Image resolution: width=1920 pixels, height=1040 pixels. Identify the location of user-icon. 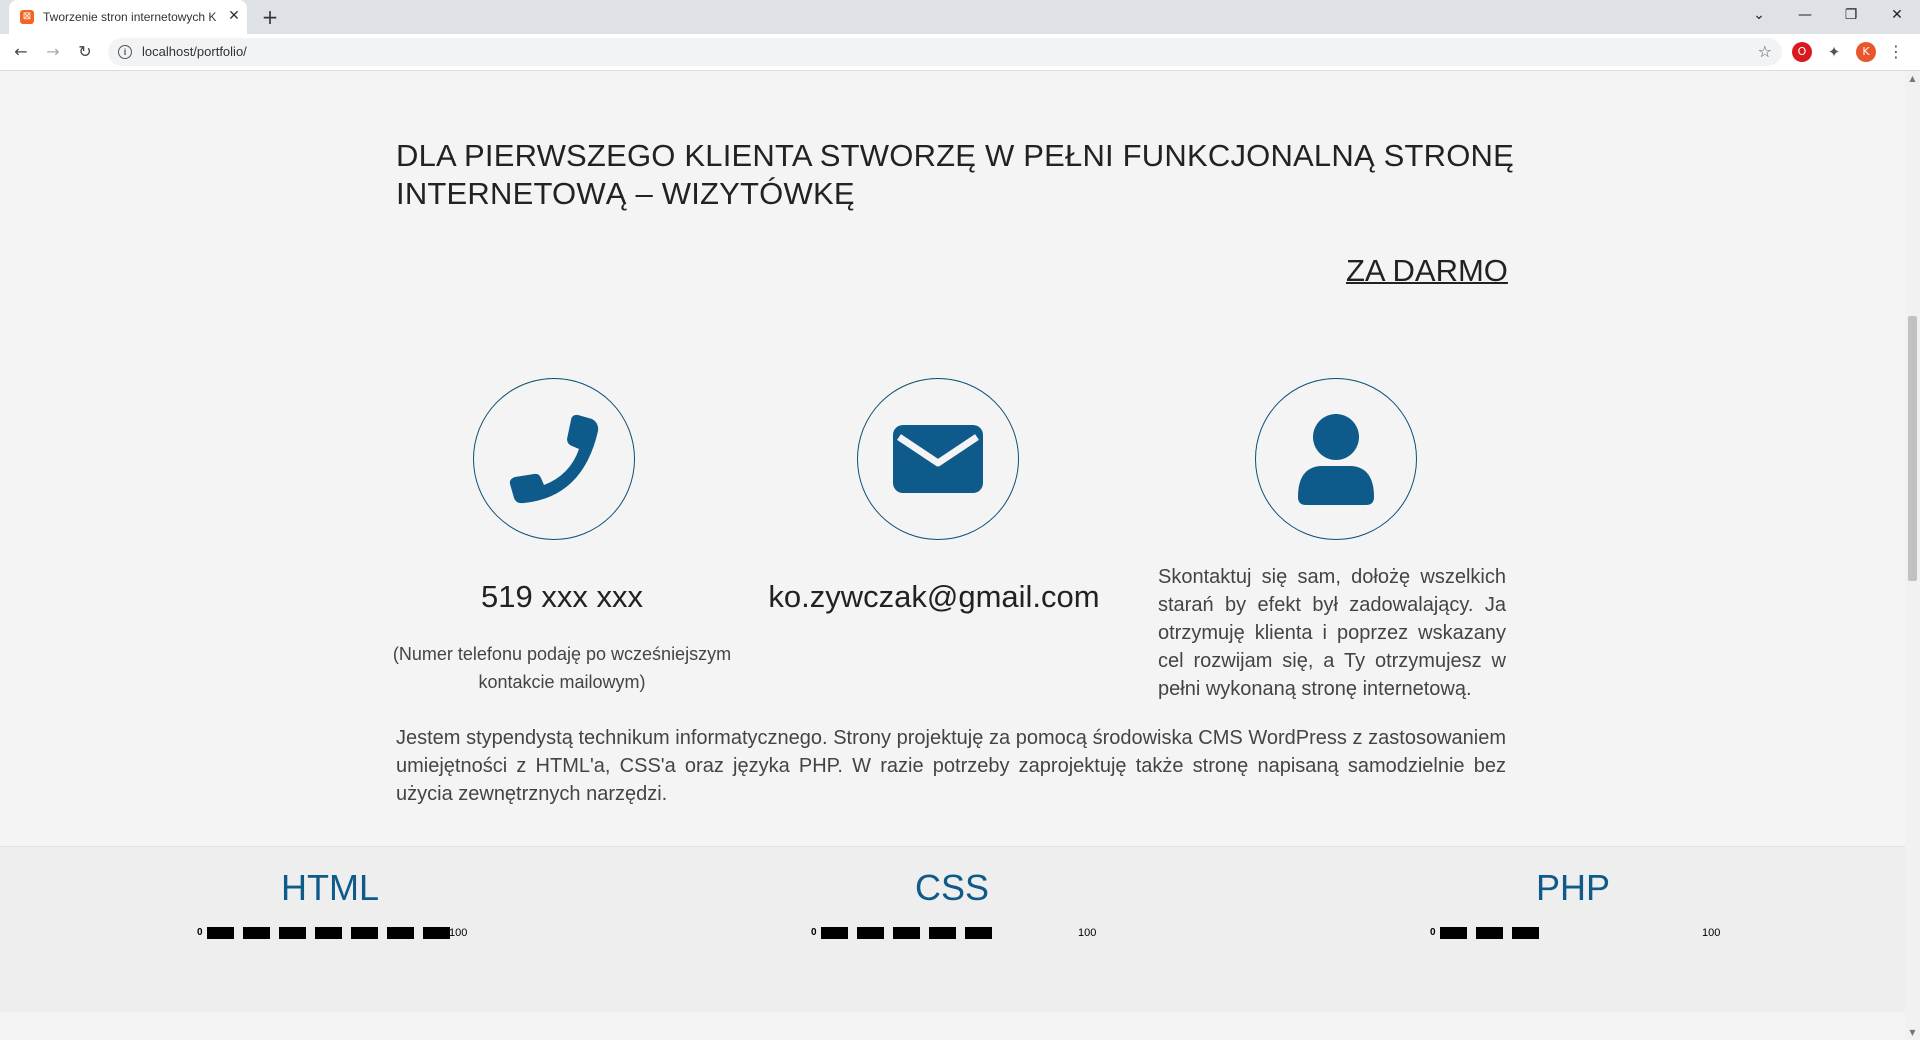
(1336, 459).